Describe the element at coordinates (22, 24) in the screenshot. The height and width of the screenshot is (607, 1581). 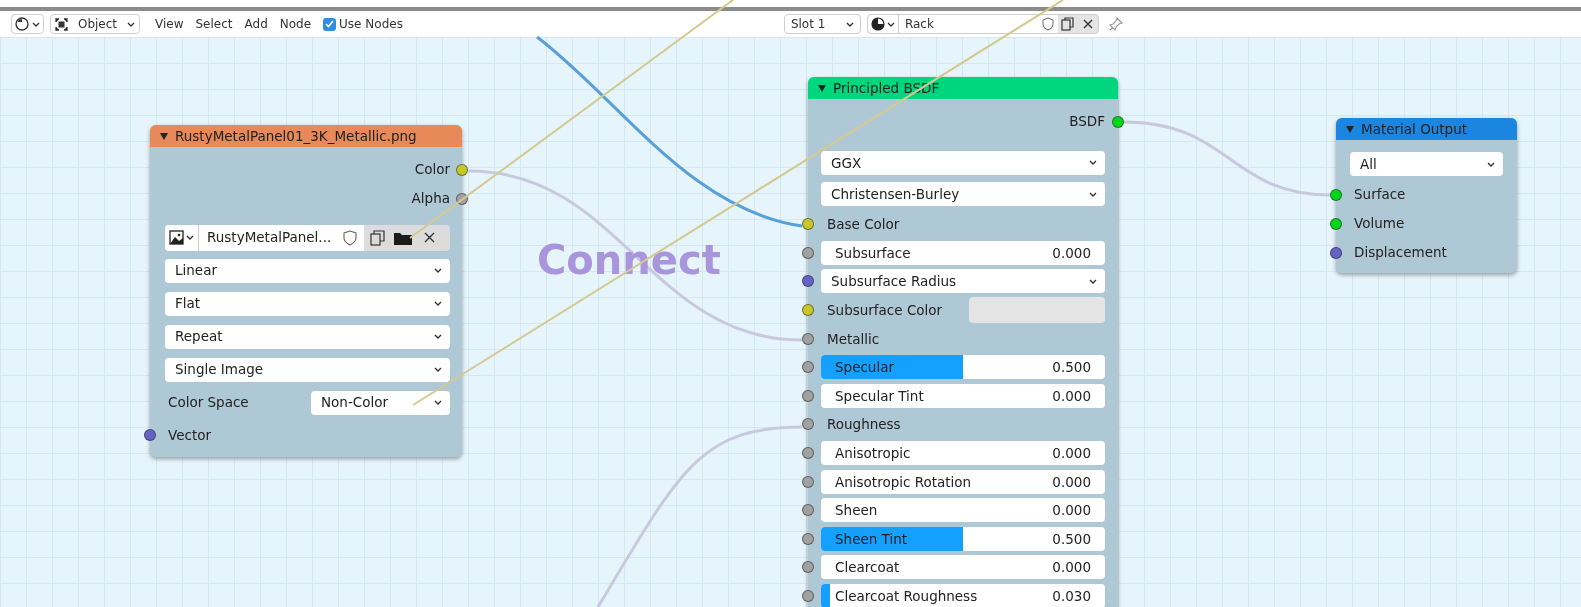
I see `circle-icon` at that location.